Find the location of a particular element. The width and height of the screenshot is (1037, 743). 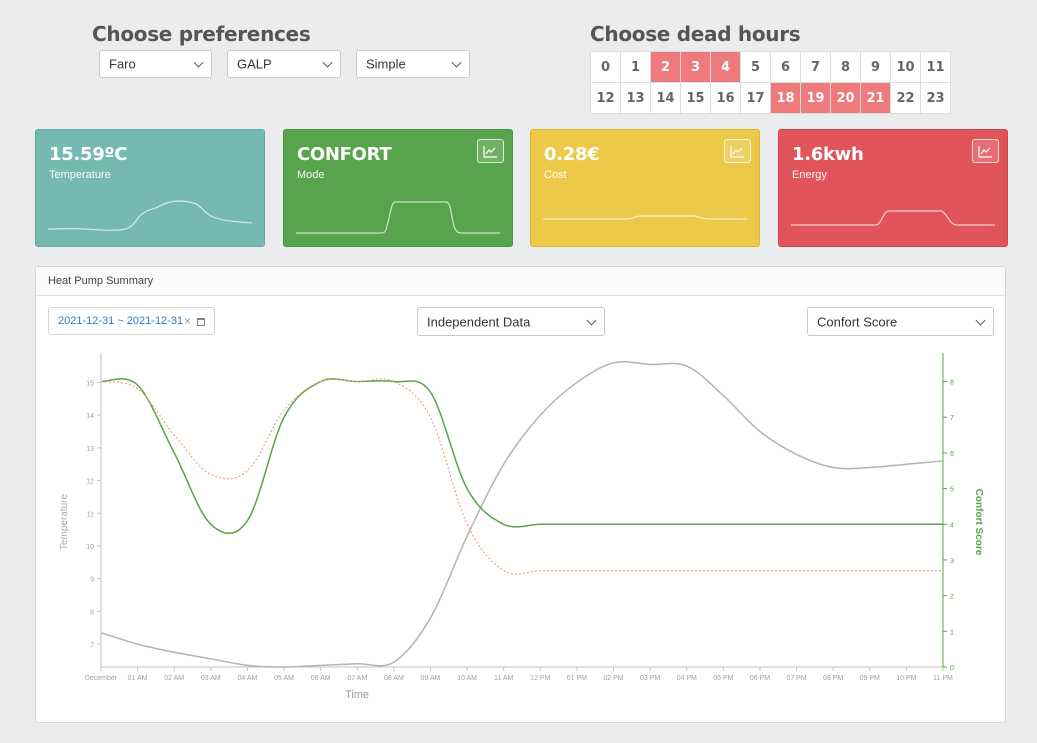

mode-label: Mode is located at coordinates (311, 175).